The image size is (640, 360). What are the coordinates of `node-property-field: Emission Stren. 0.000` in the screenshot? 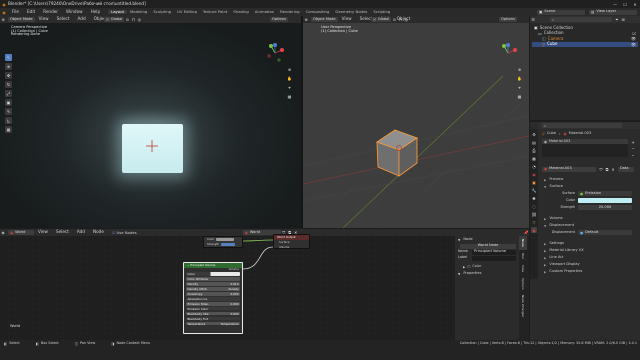 It's located at (213, 304).